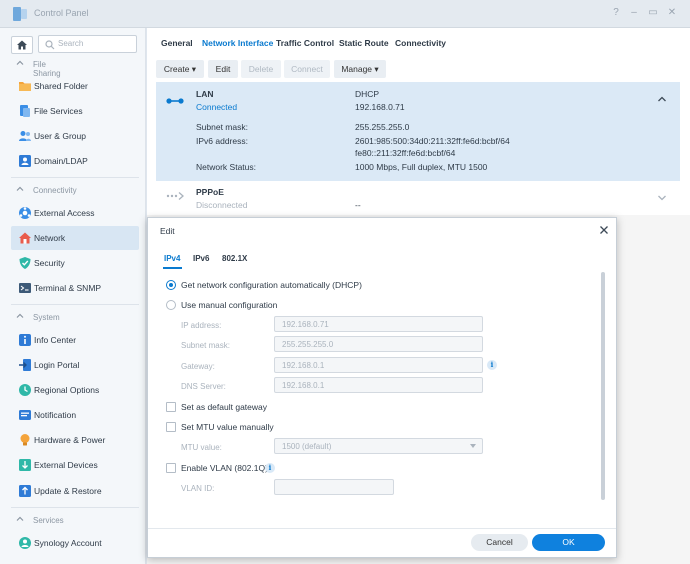  What do you see at coordinates (334, 487) in the screenshot?
I see `vlan-id-field` at bounding box center [334, 487].